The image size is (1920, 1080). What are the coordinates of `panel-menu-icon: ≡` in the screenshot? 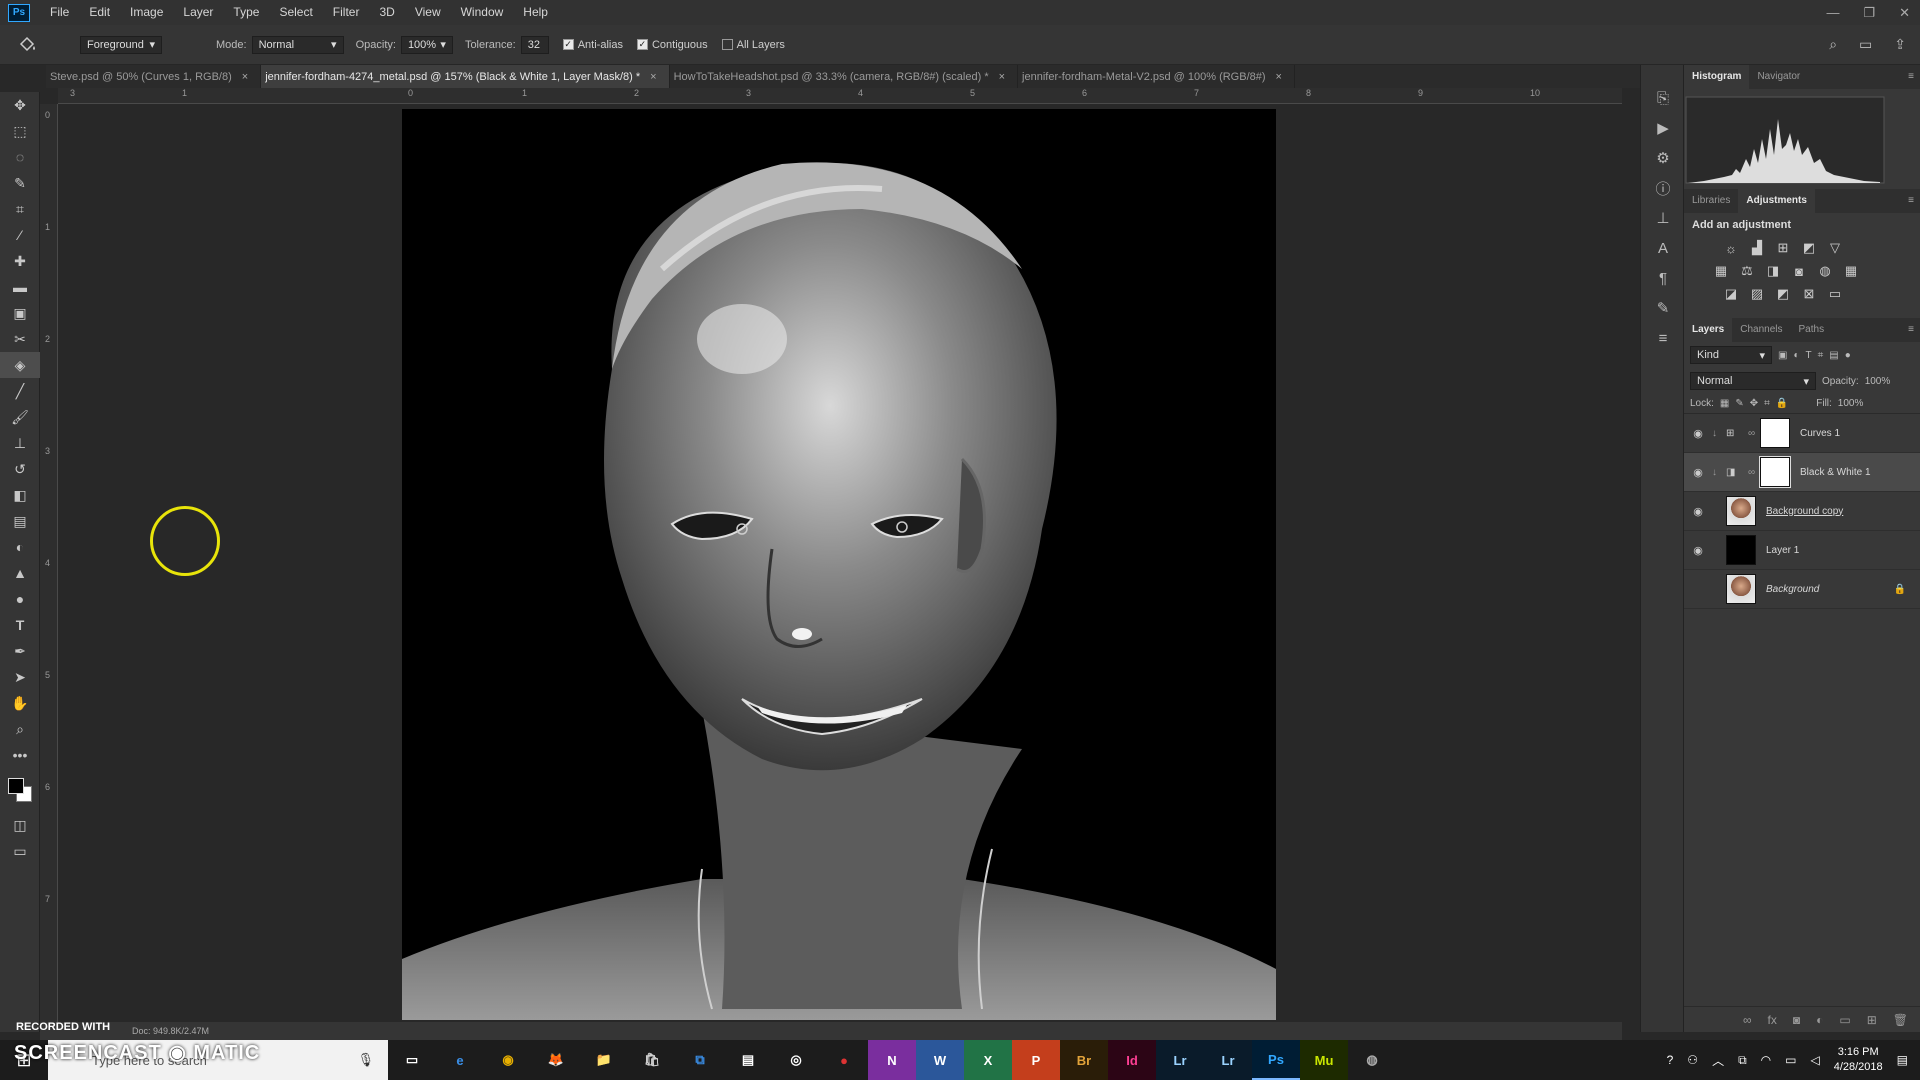 It's located at (1911, 200).